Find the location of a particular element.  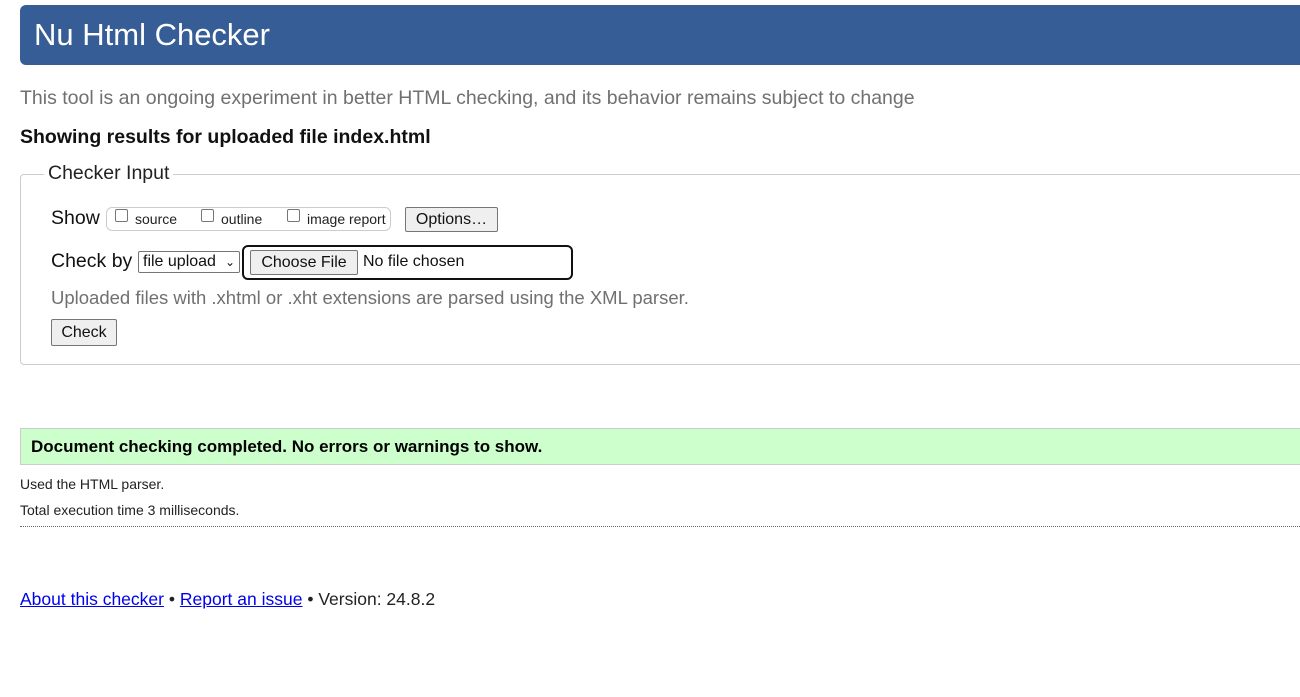

parser-note: Used the HTML parser. is located at coordinates (92, 484).